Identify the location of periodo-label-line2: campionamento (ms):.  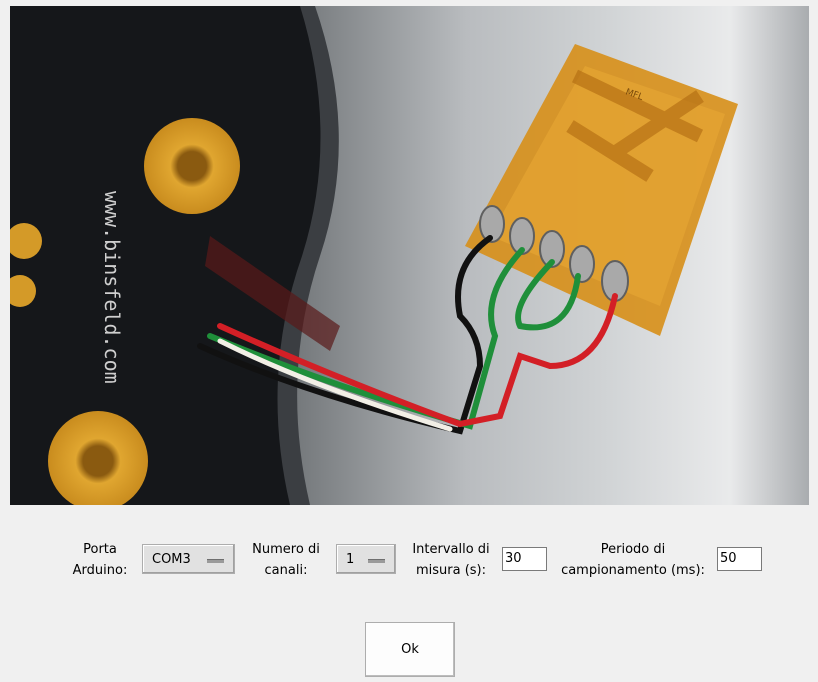
(633, 570).